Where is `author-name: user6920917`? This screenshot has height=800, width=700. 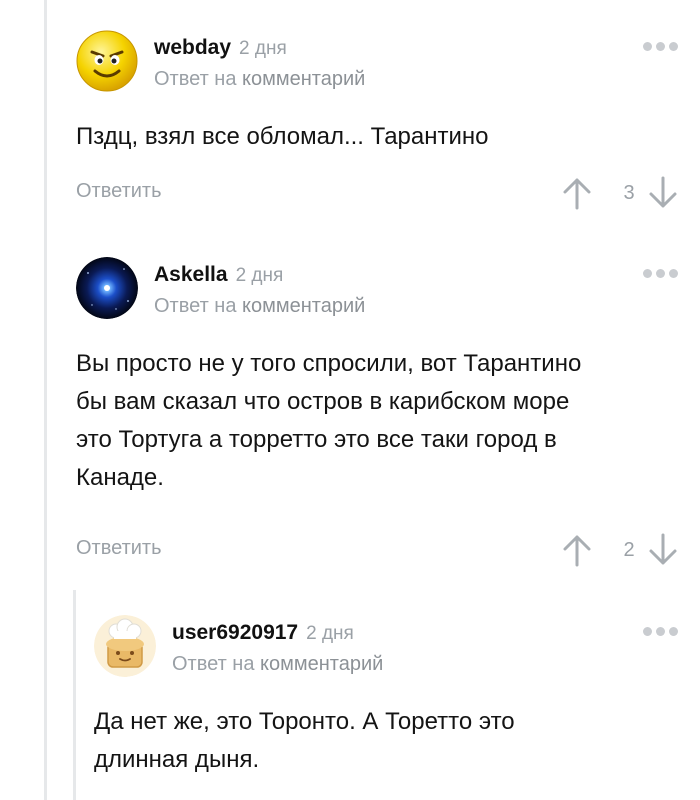 author-name: user6920917 is located at coordinates (235, 632).